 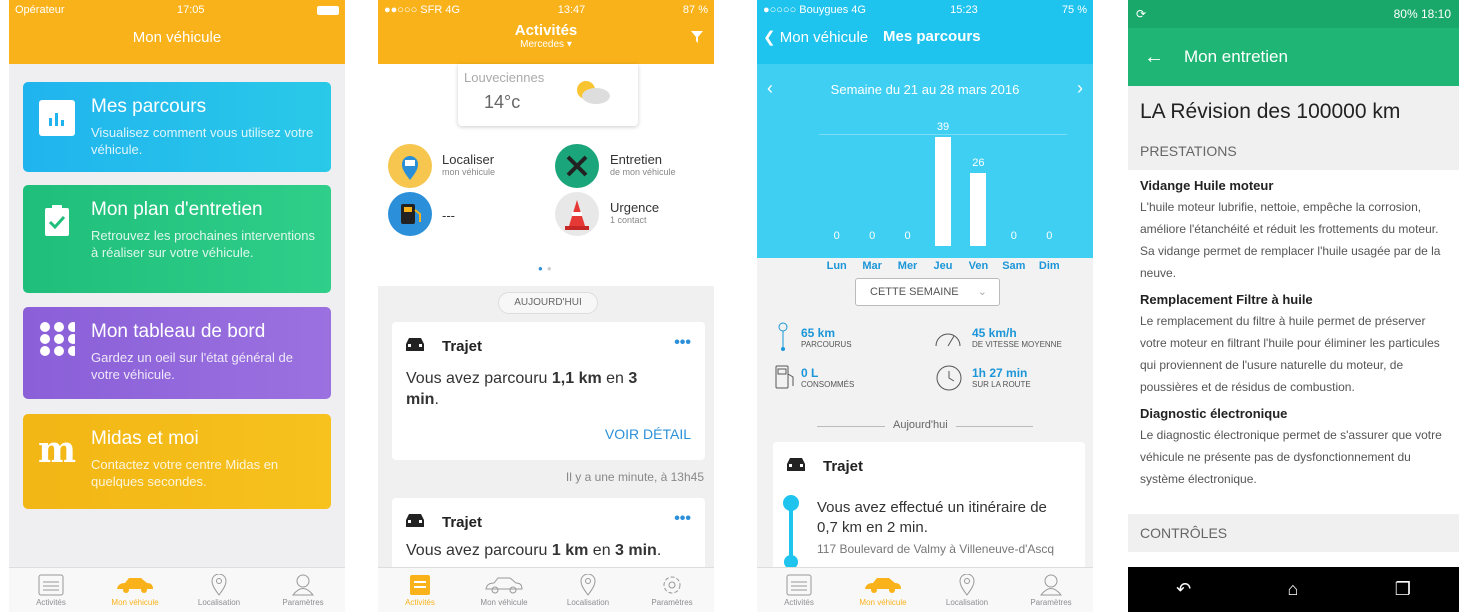 What do you see at coordinates (785, 379) in the screenshot?
I see `fuel-icon` at bounding box center [785, 379].